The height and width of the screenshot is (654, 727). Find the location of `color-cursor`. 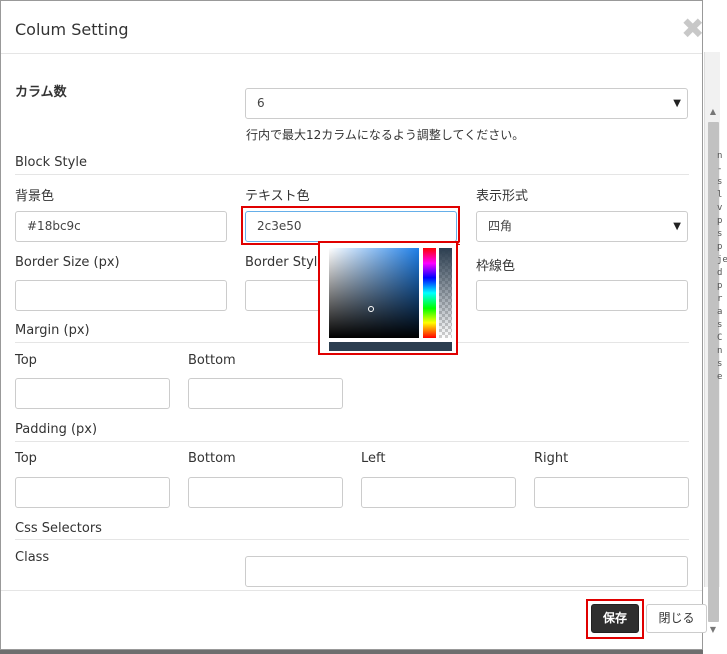

color-cursor is located at coordinates (371, 309).